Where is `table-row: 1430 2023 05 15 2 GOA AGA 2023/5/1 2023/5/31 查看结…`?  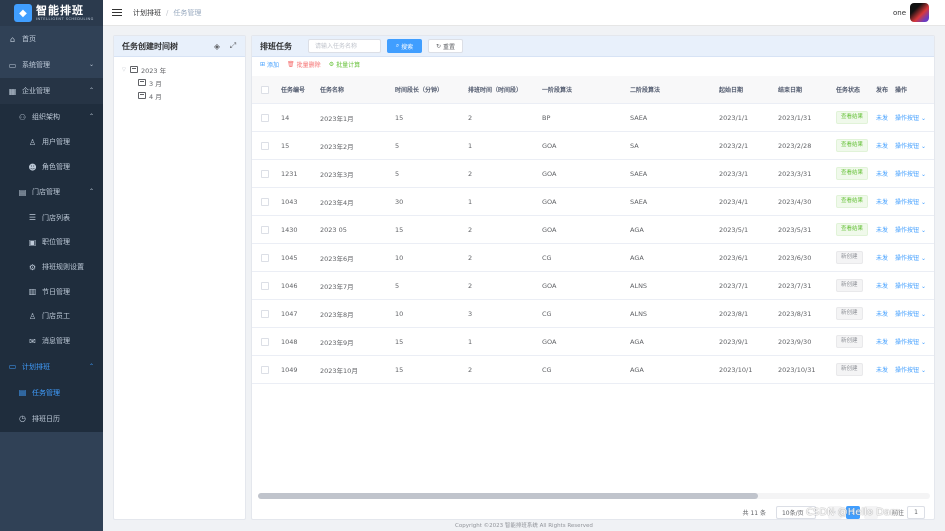
table-row: 1430 2023 05 15 2 GOA AGA 2023/5/1 2023/5/31 查看结… is located at coordinates (593, 230).